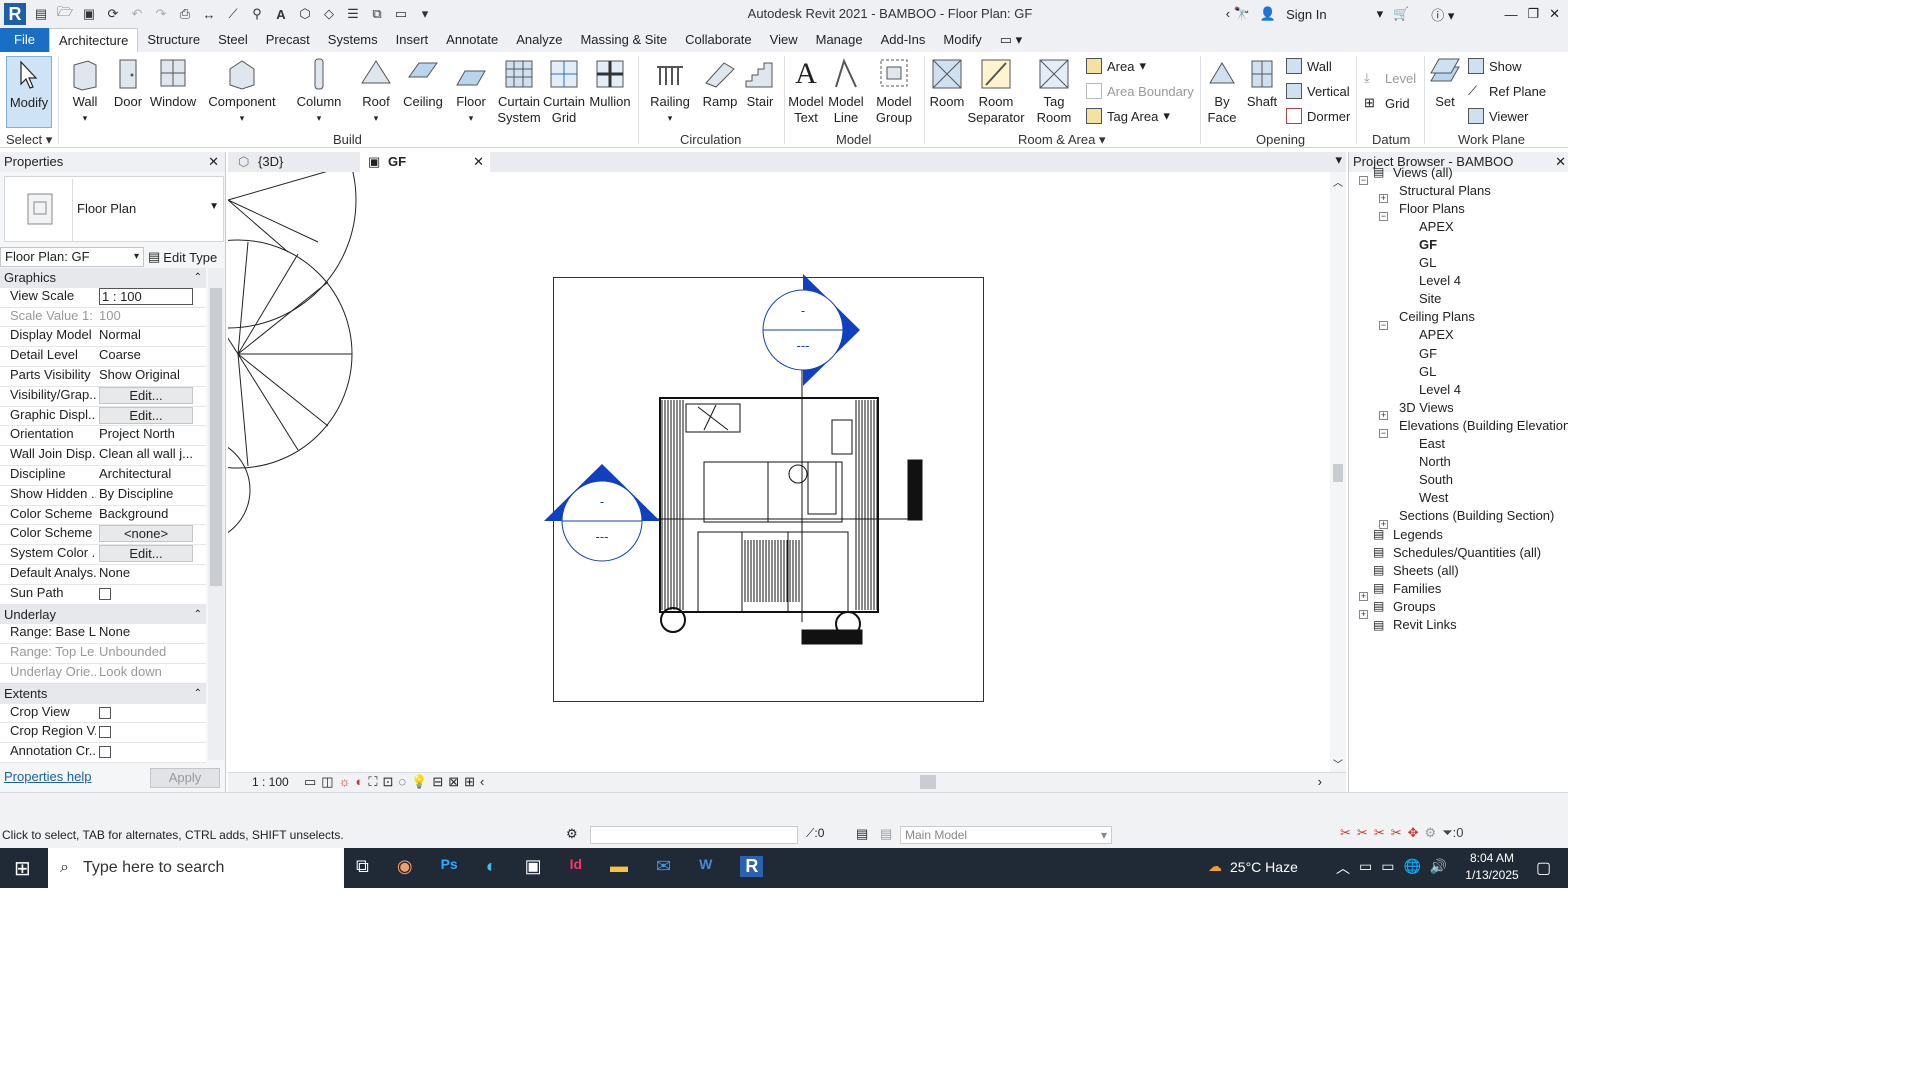 The image size is (1907, 1080). I want to click on modify-button: Modify, so click(29, 92).